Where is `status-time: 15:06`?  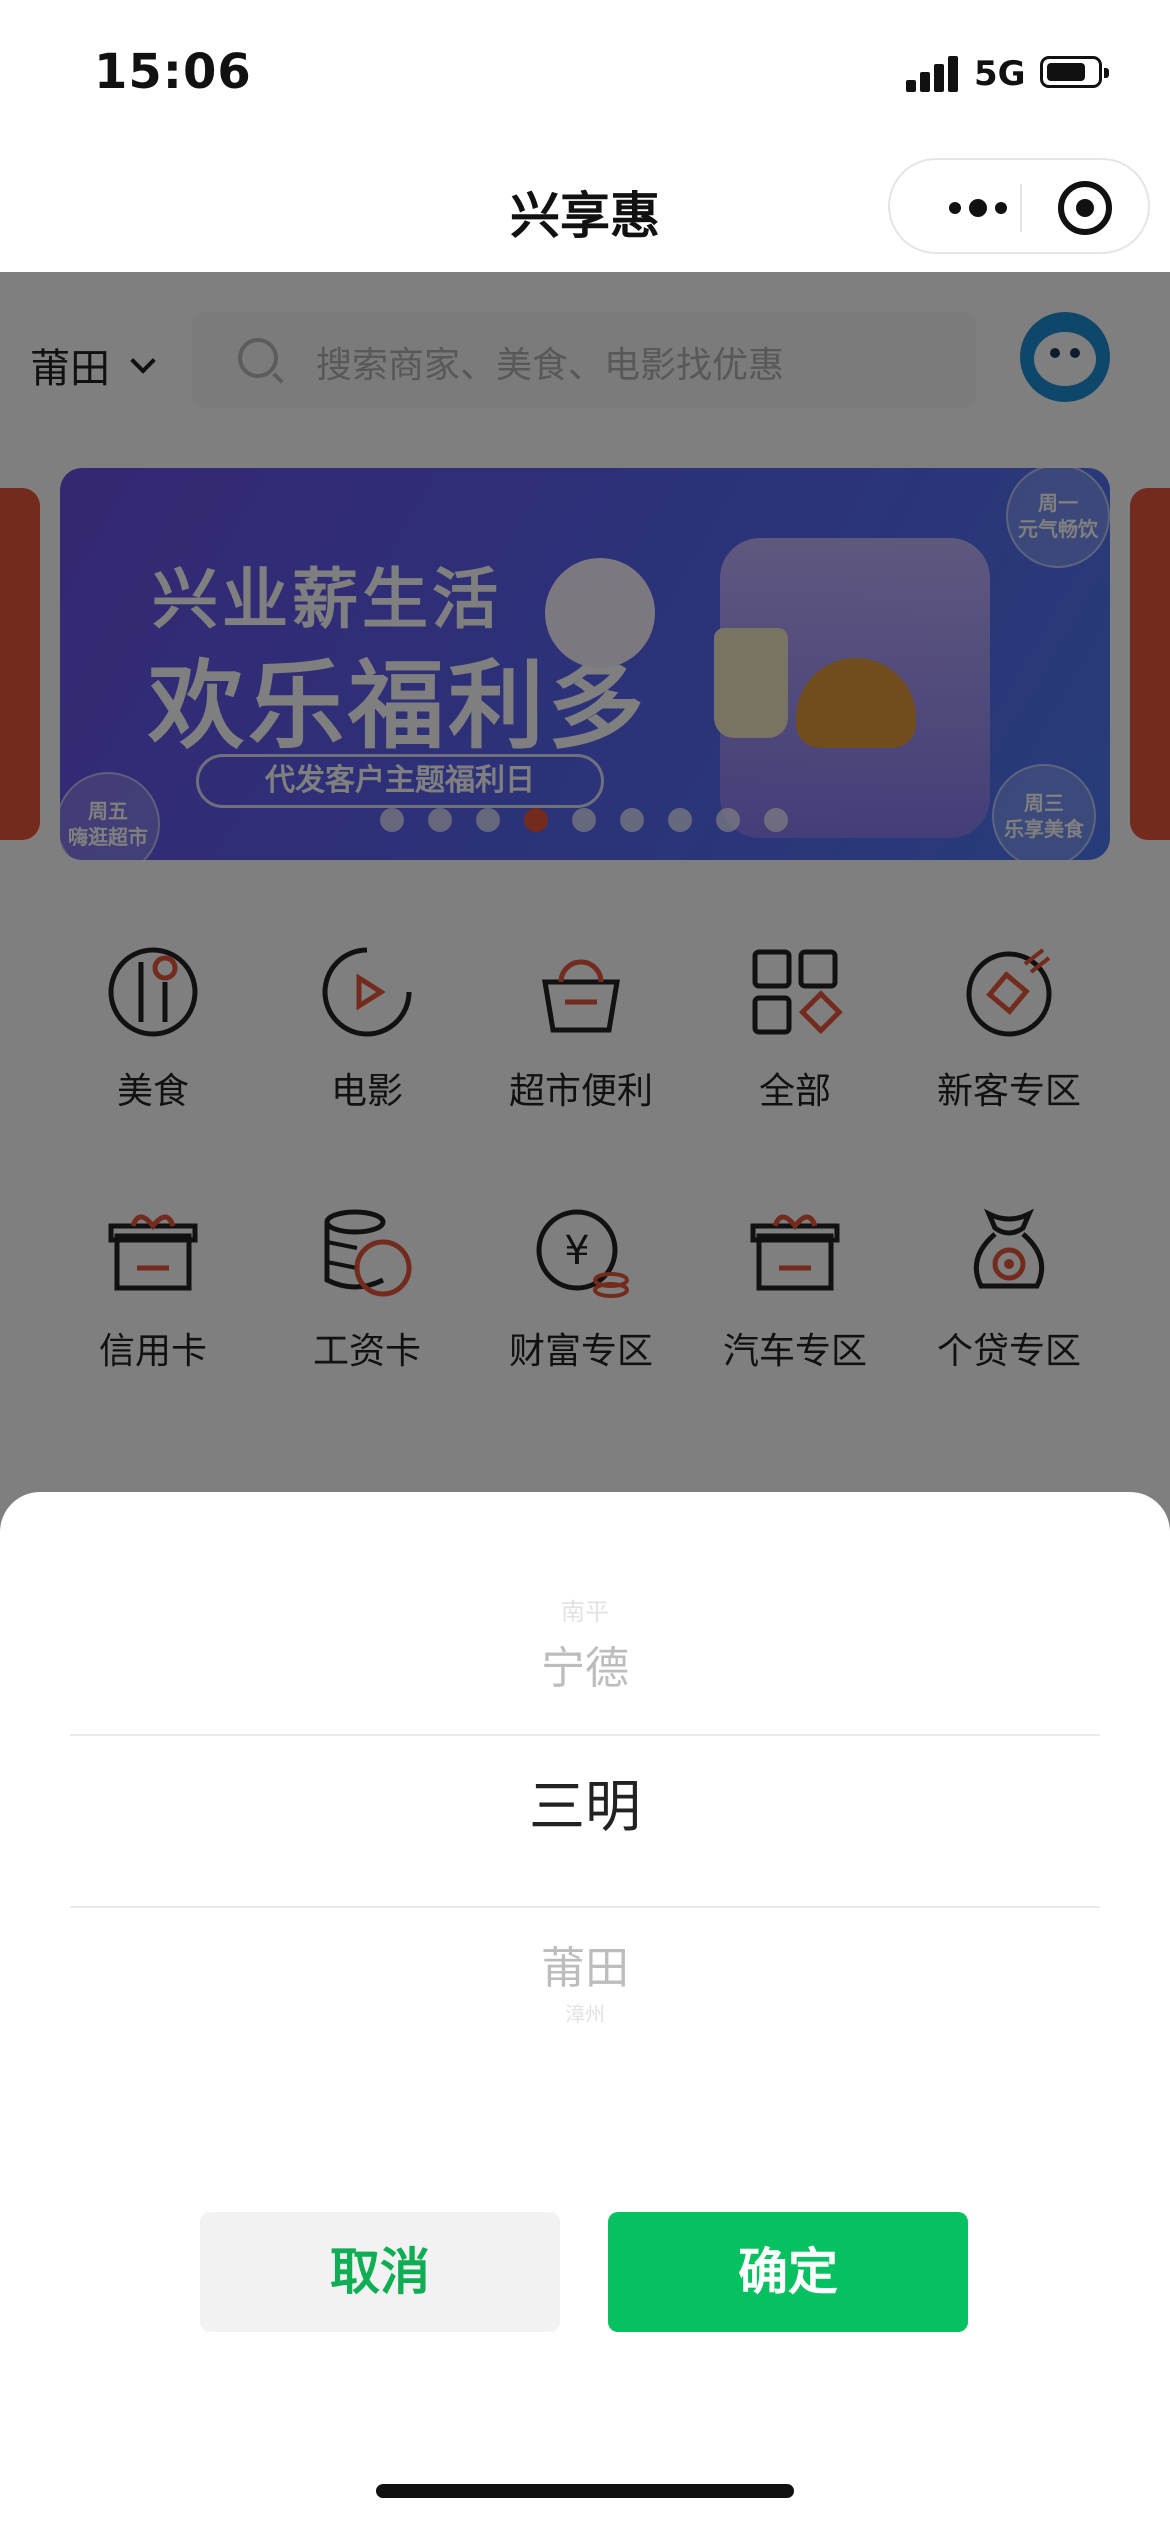 status-time: 15:06 is located at coordinates (173, 72).